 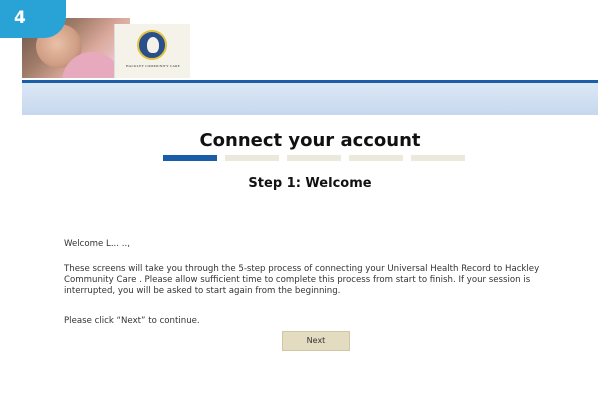 I want to click on header-banner: HACKLEY COMMUNITY CARE, so click(x=310, y=48).